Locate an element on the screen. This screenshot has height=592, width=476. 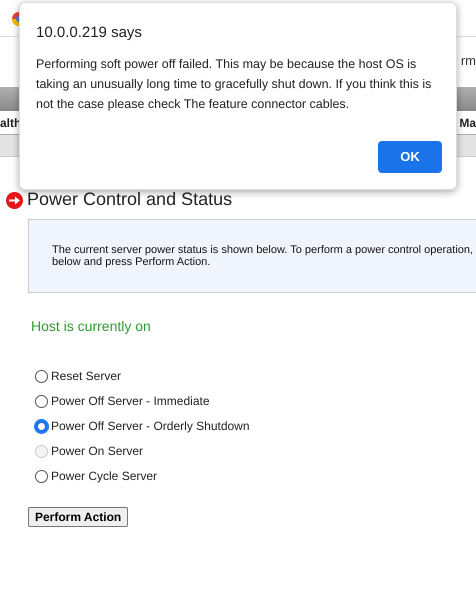
option-label: Reset Server is located at coordinates (86, 376).